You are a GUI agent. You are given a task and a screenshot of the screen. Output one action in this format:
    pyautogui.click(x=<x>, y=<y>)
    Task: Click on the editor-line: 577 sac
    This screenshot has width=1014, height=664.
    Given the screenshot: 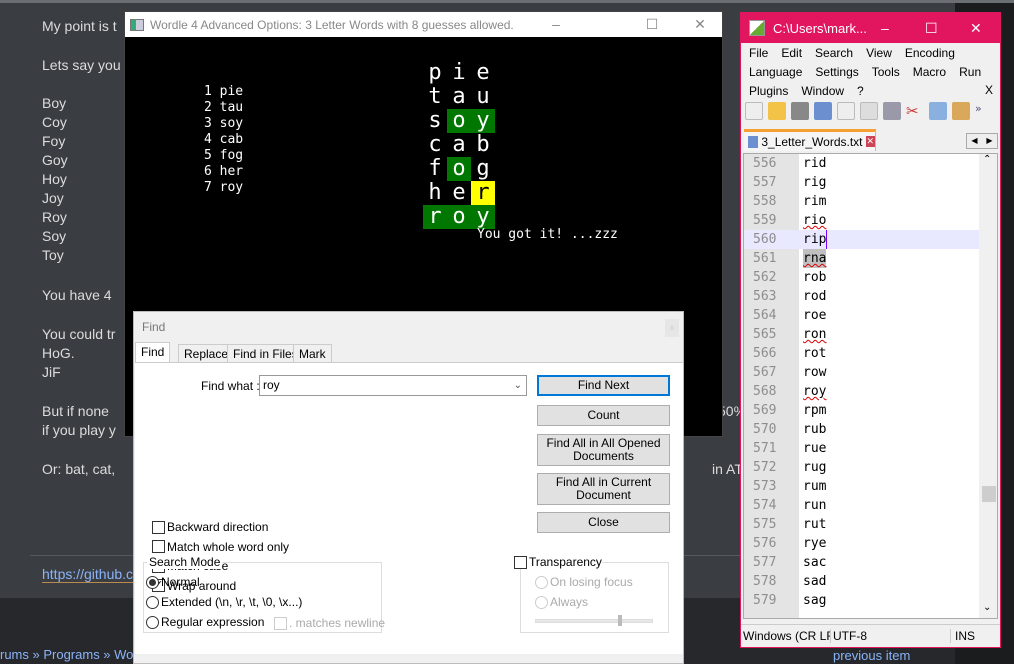 What is the action you would take?
    pyautogui.click(x=864, y=562)
    